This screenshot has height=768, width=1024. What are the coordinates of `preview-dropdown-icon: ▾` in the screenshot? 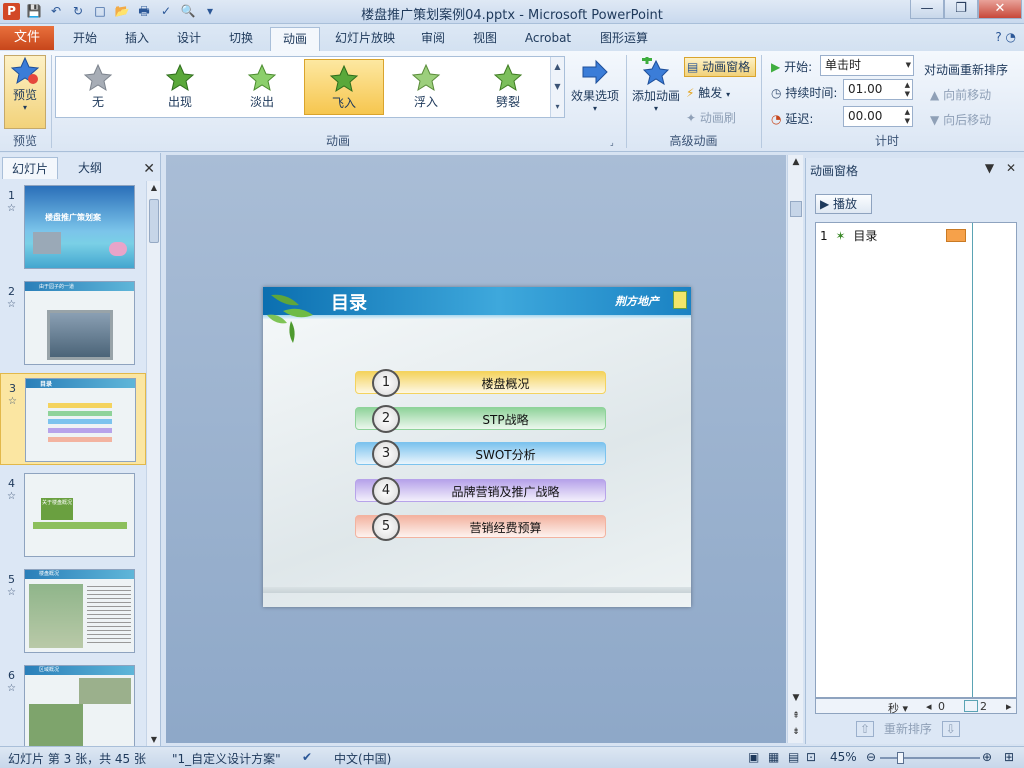 It's located at (25, 107).